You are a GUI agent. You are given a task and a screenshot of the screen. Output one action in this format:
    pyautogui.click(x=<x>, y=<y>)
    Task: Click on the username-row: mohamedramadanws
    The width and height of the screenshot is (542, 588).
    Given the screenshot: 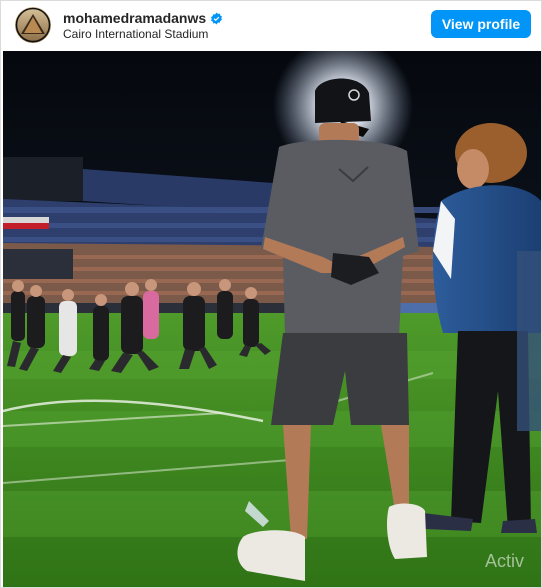 What is the action you would take?
    pyautogui.click(x=143, y=19)
    